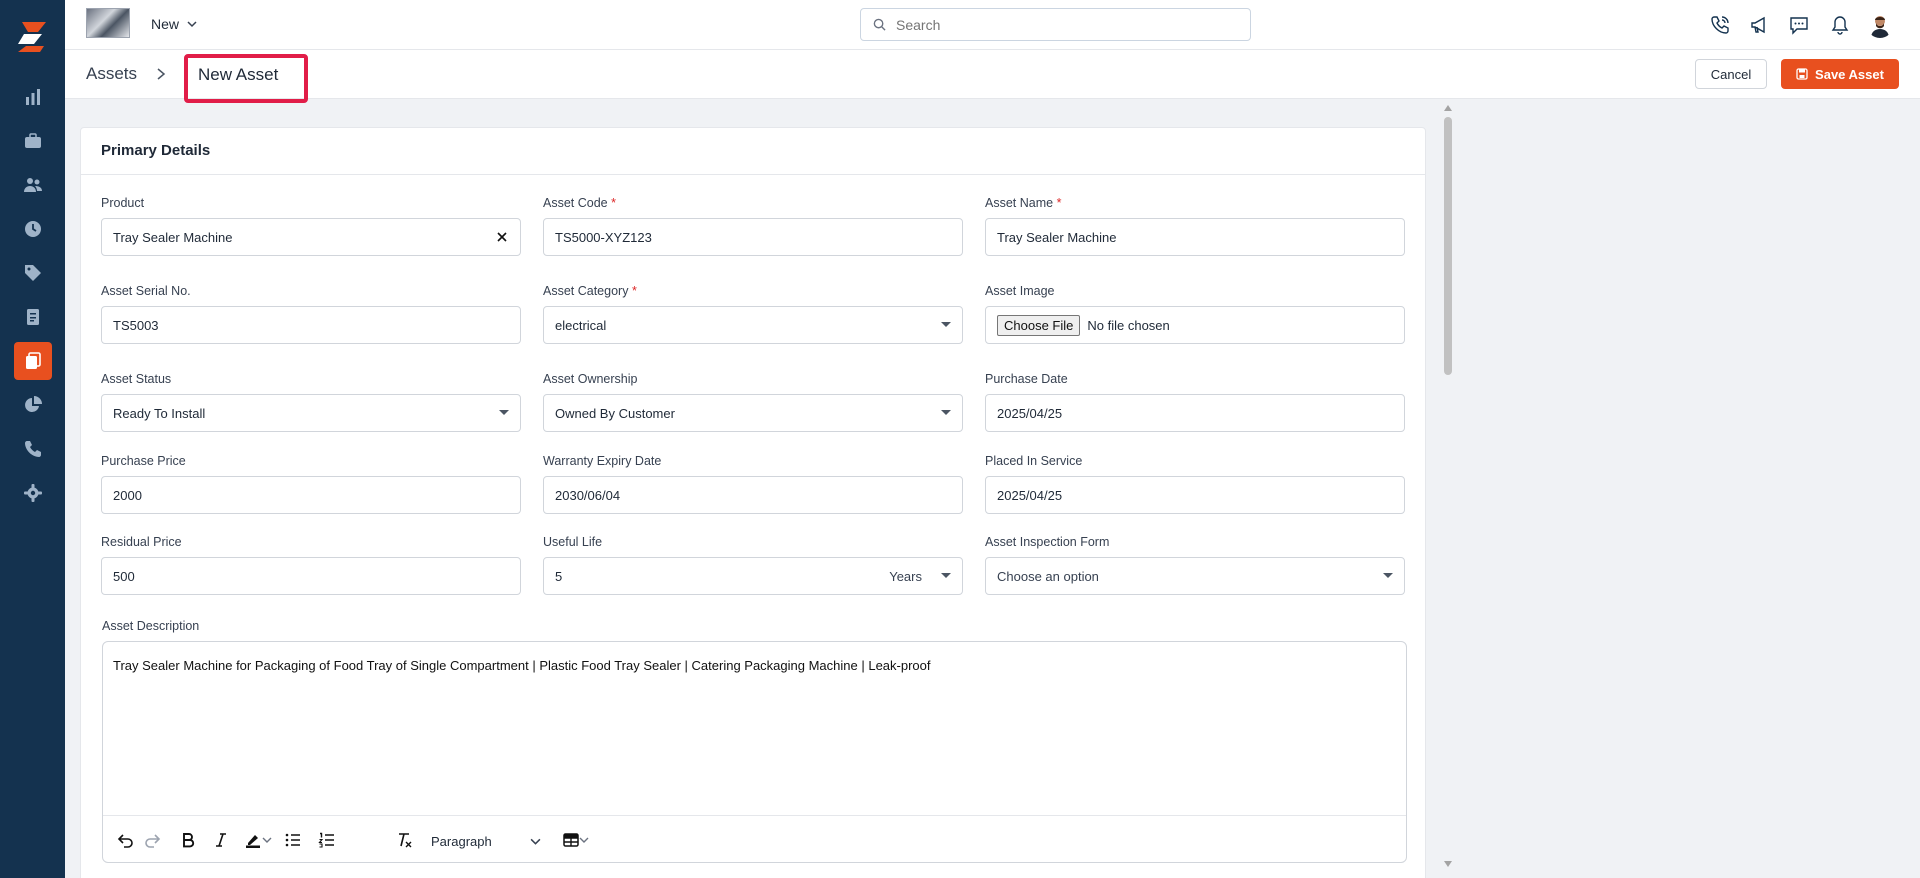 The width and height of the screenshot is (1920, 878). I want to click on clear-icon, so click(502, 237).